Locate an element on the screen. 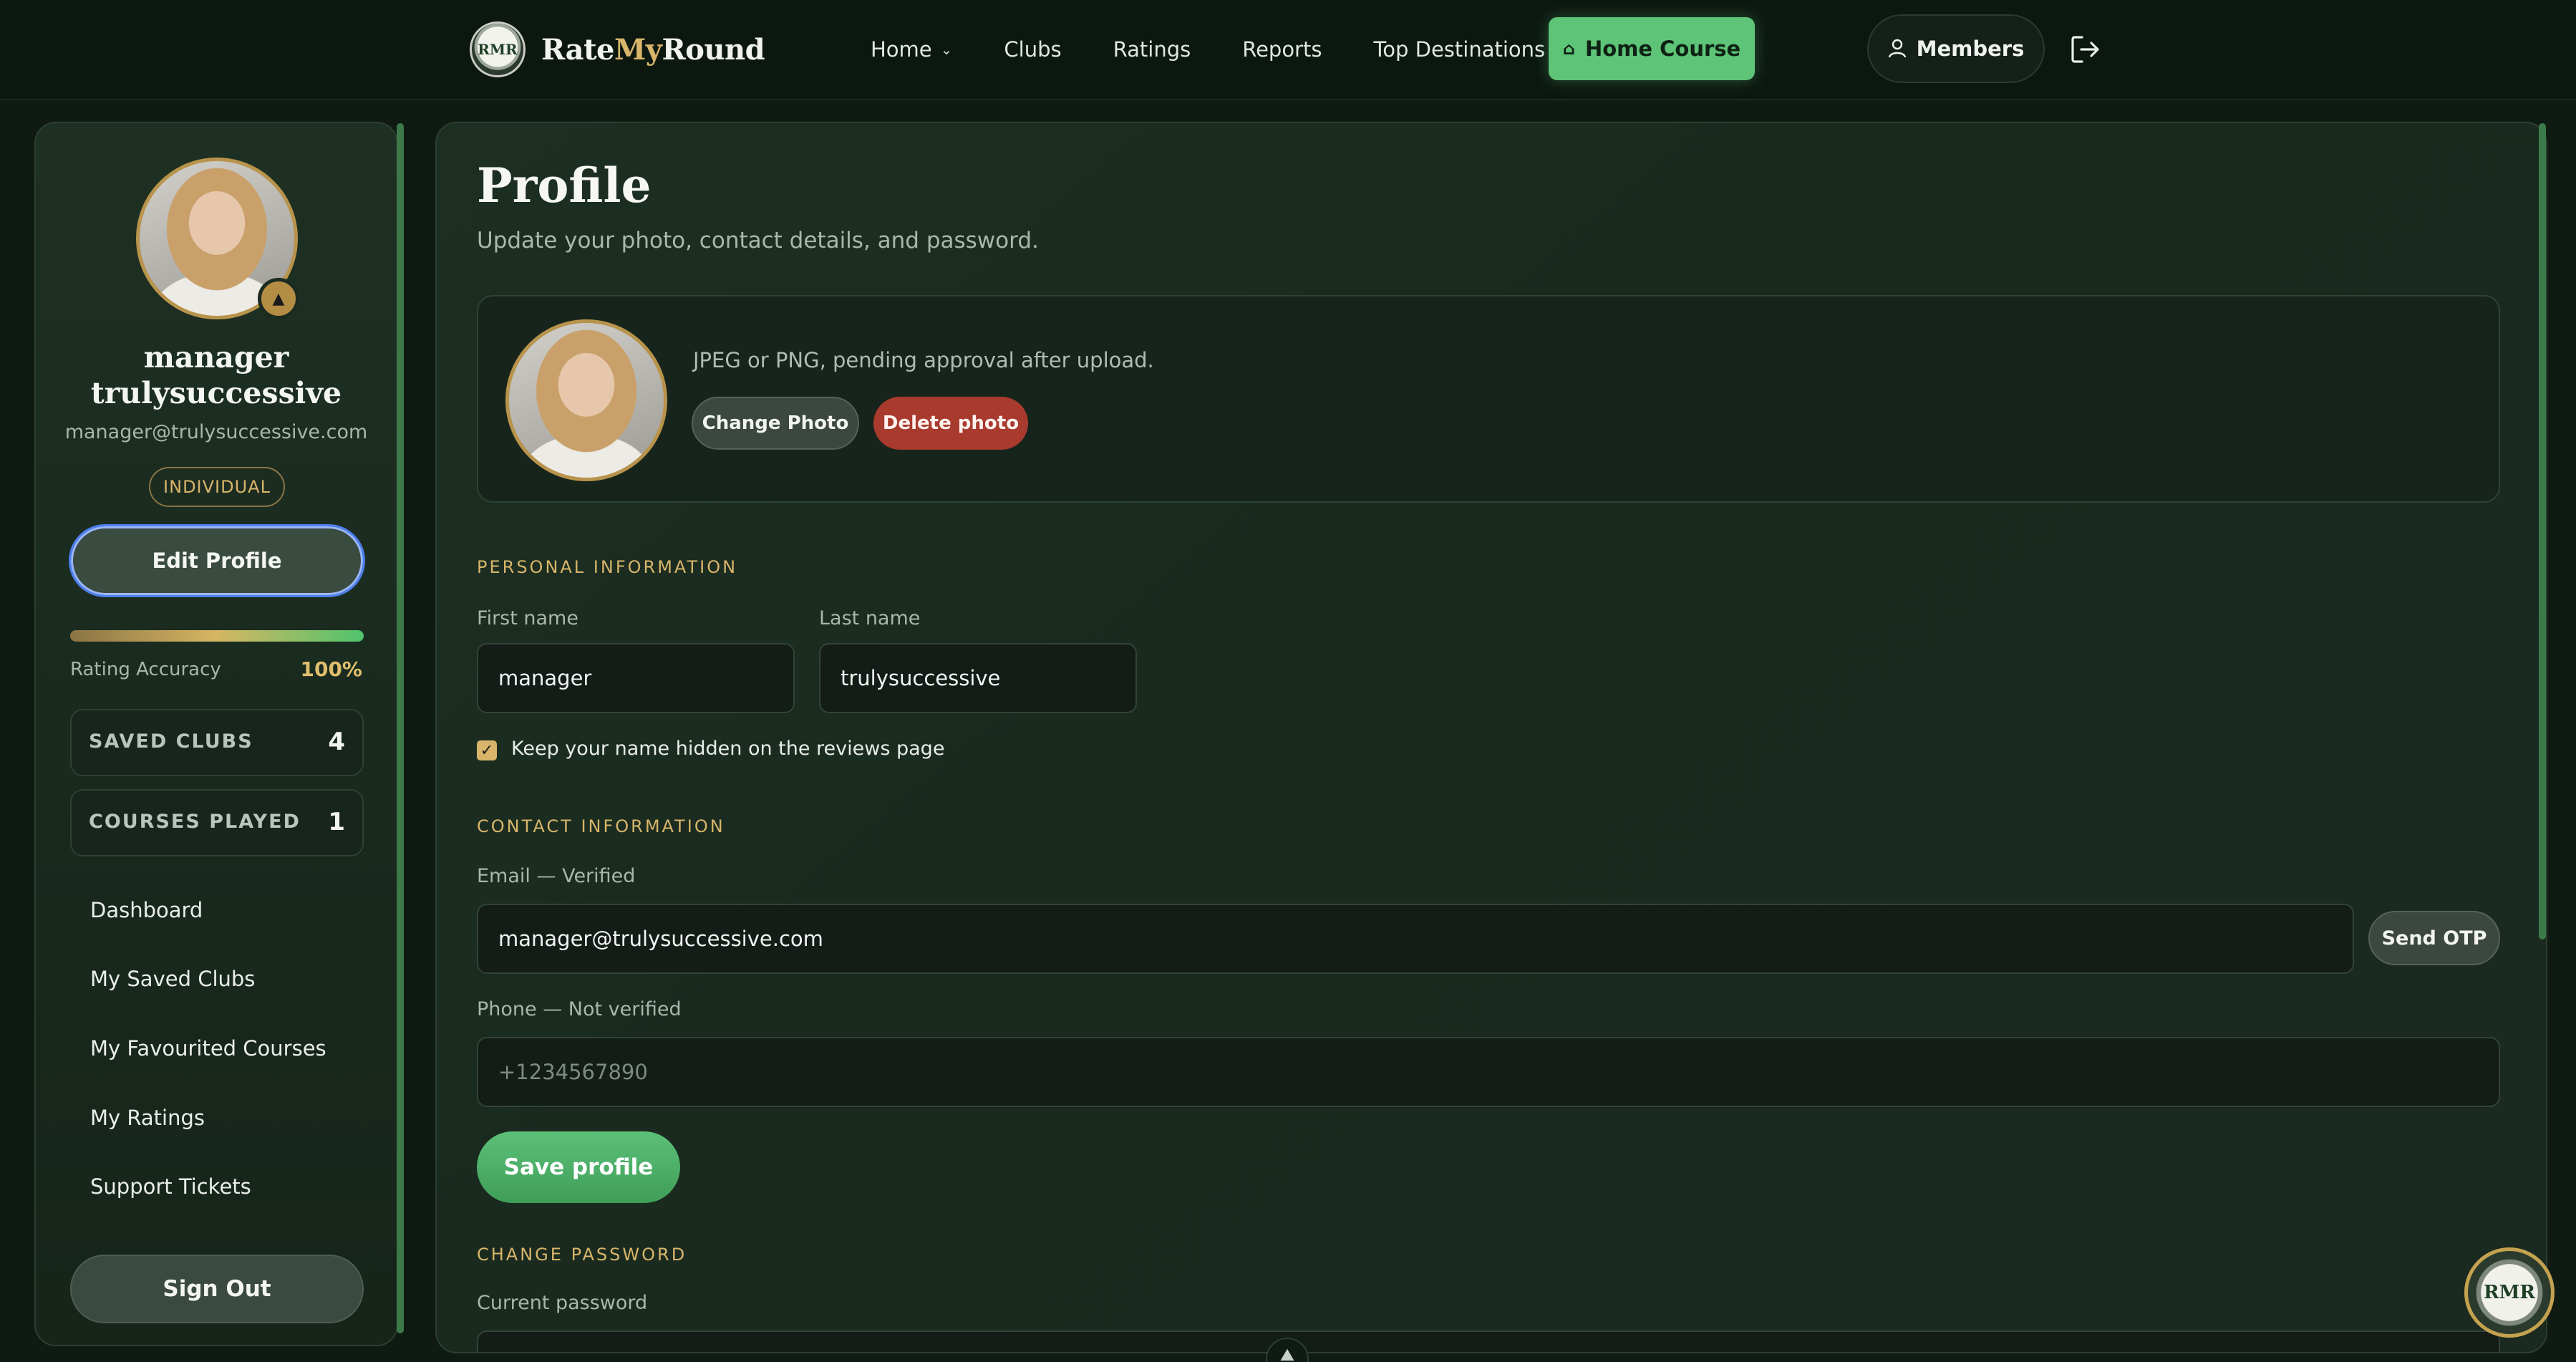 Image resolution: width=2576 pixels, height=1362 pixels. rating-accuracy-value: 100% is located at coordinates (331, 669).